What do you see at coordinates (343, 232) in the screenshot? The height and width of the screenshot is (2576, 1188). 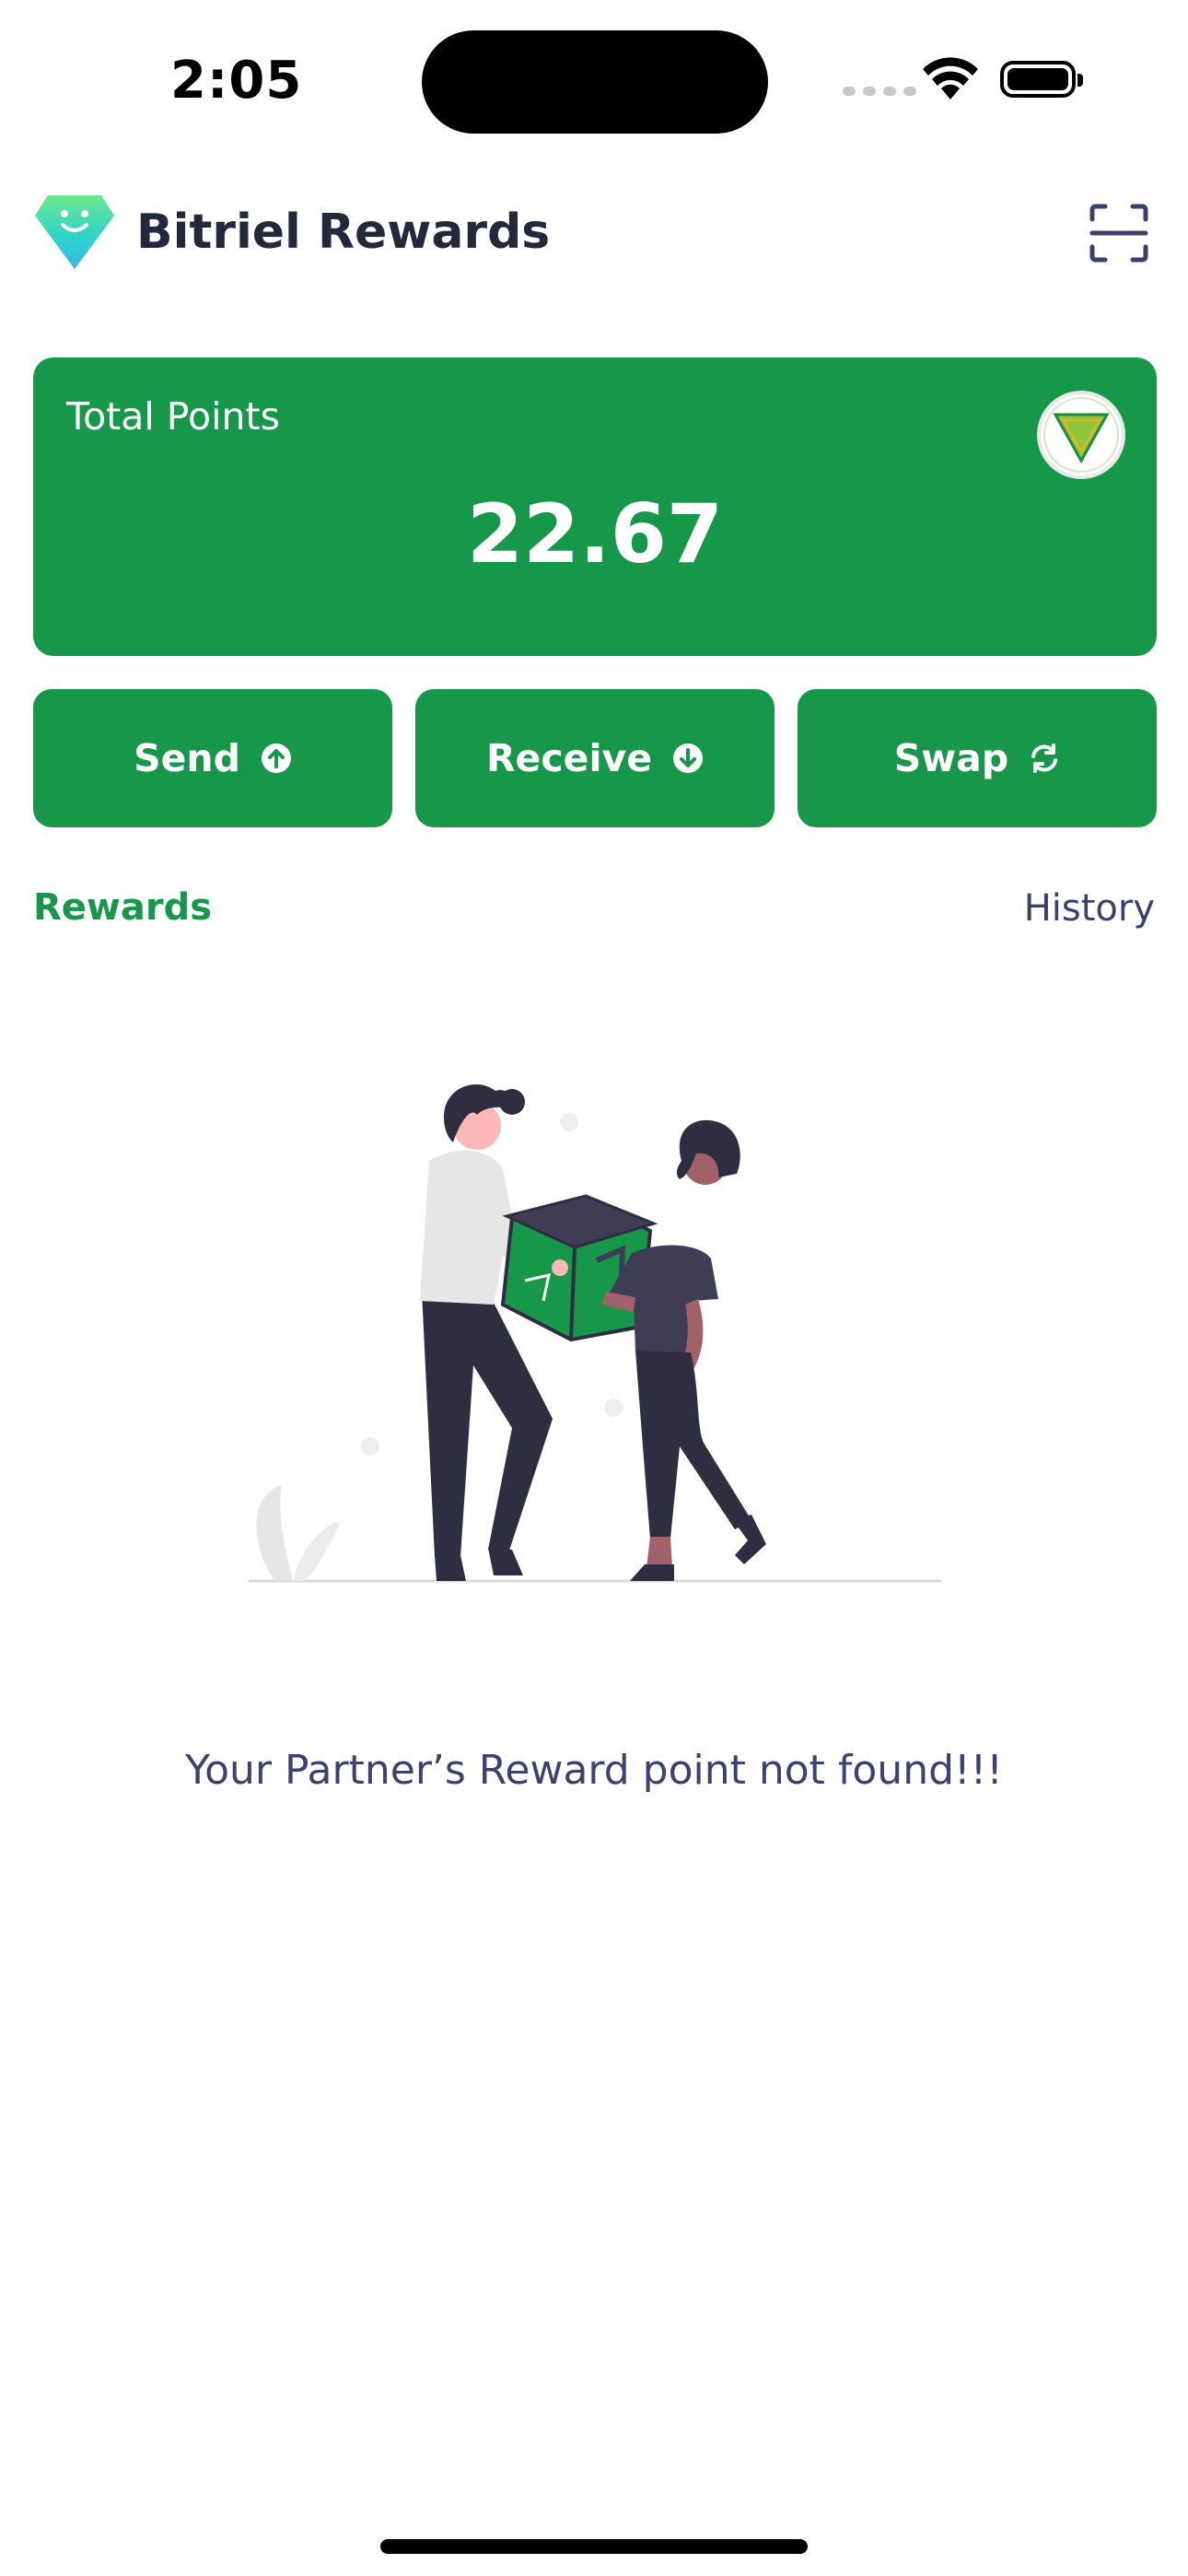 I see `app-title: Bitriel Rewards` at bounding box center [343, 232].